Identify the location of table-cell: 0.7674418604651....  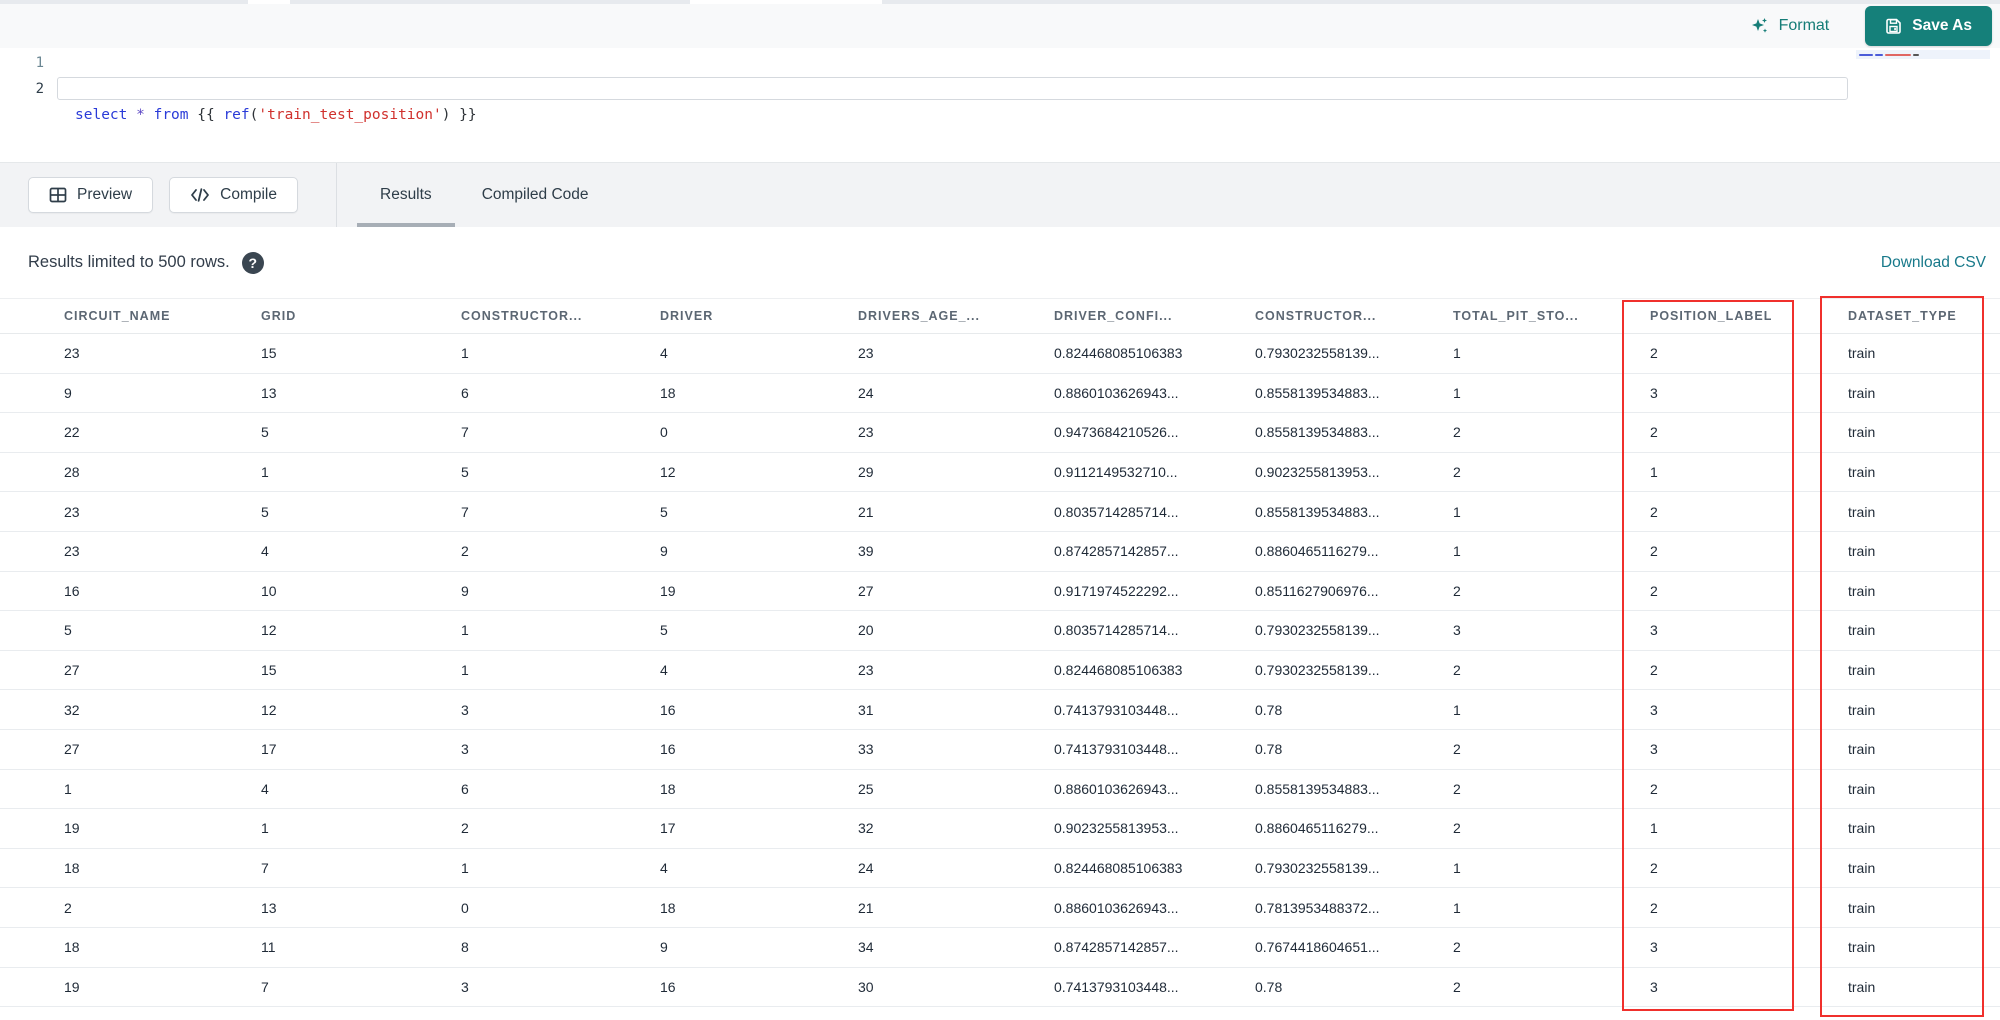
(1317, 947).